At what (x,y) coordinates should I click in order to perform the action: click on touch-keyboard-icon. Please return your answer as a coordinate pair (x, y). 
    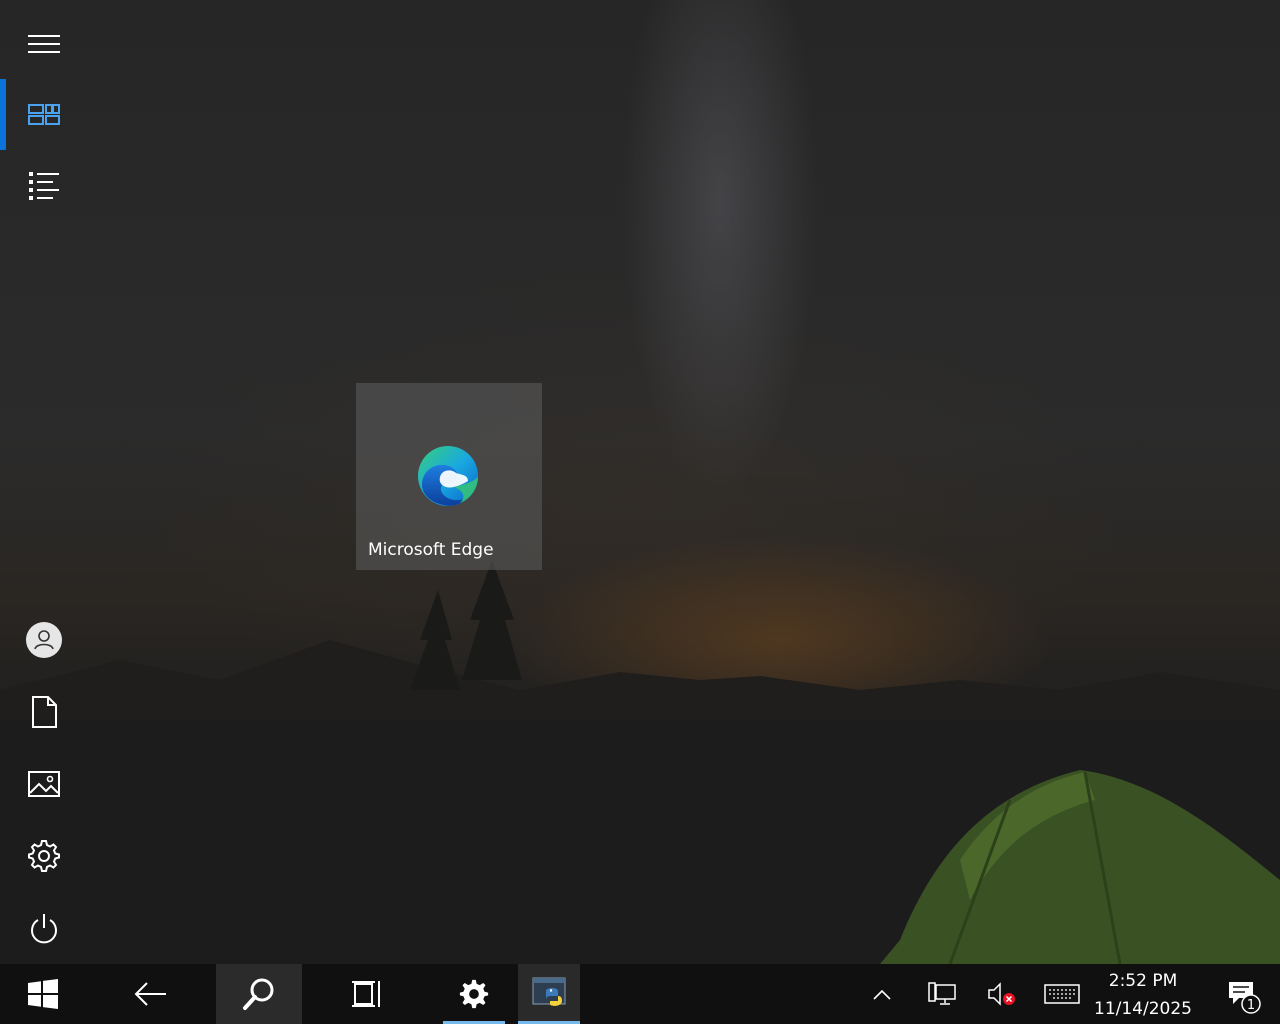
    Looking at the image, I should click on (1062, 994).